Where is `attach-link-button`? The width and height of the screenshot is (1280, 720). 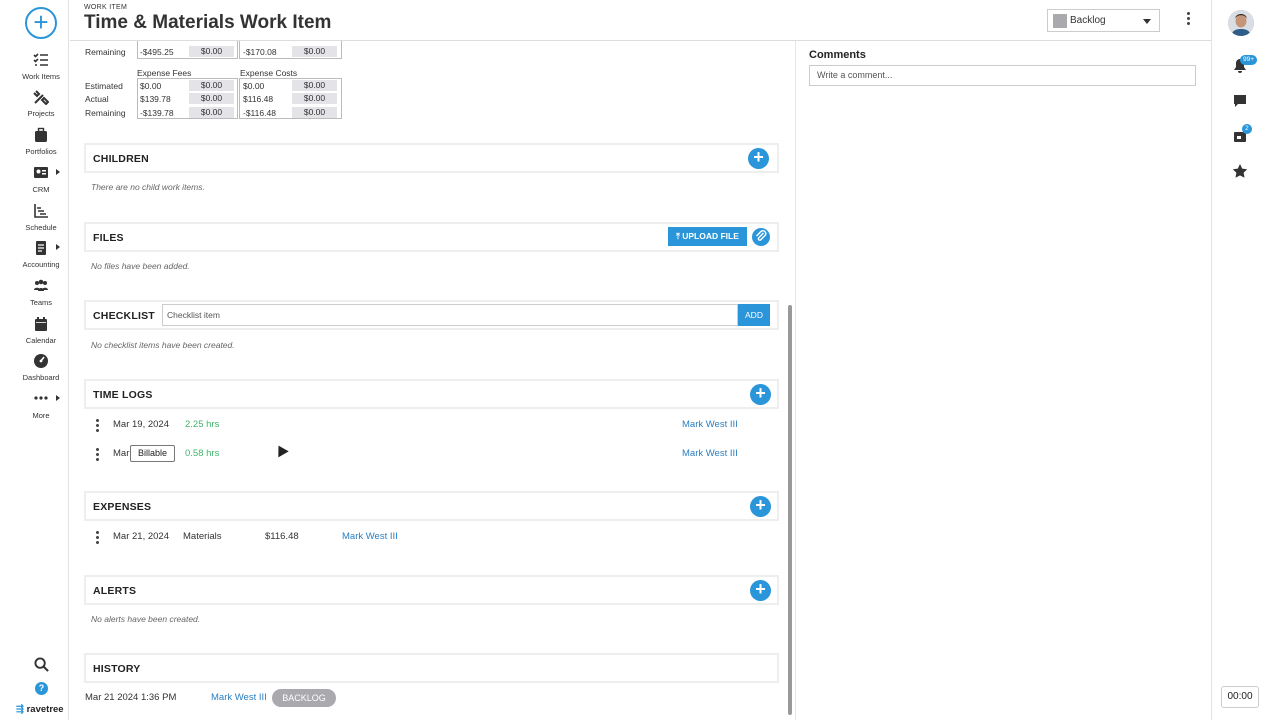
attach-link-button is located at coordinates (761, 237).